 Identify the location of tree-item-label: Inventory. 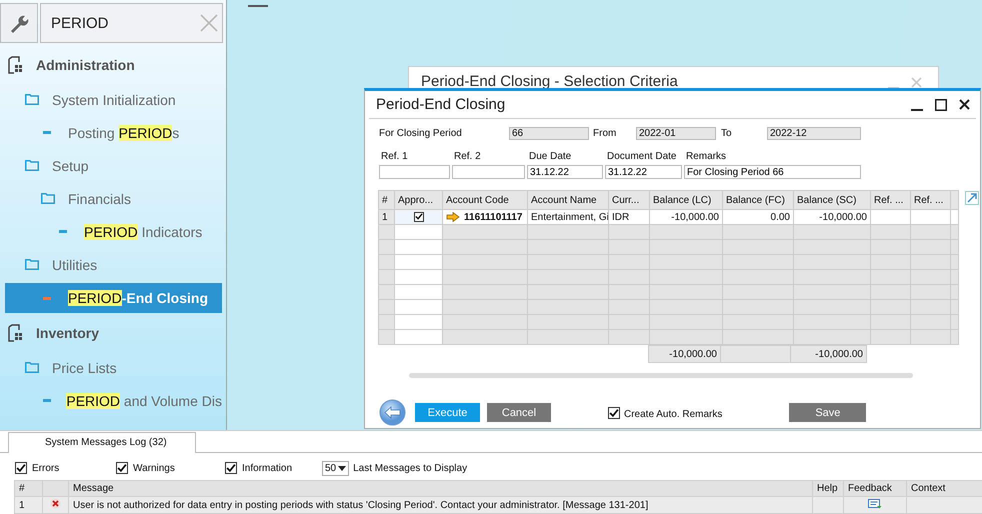
(68, 333).